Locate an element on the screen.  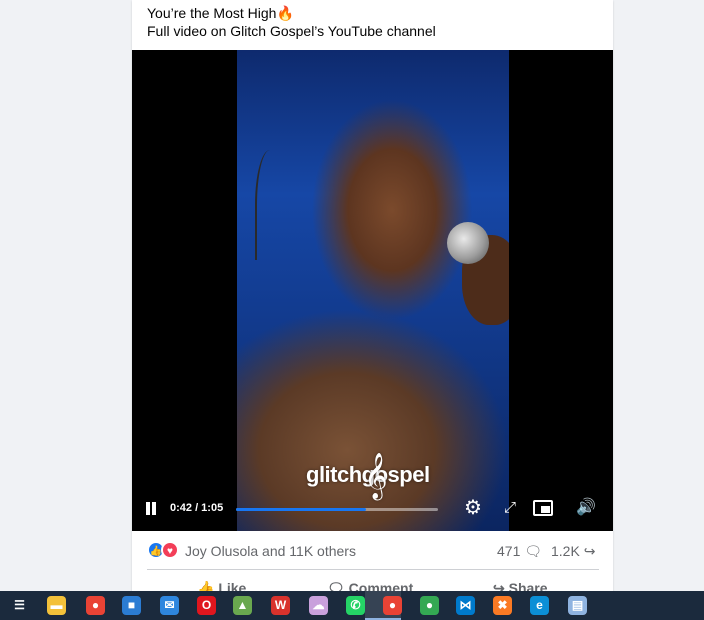
earpiece-wire is located at coordinates (270, 205).